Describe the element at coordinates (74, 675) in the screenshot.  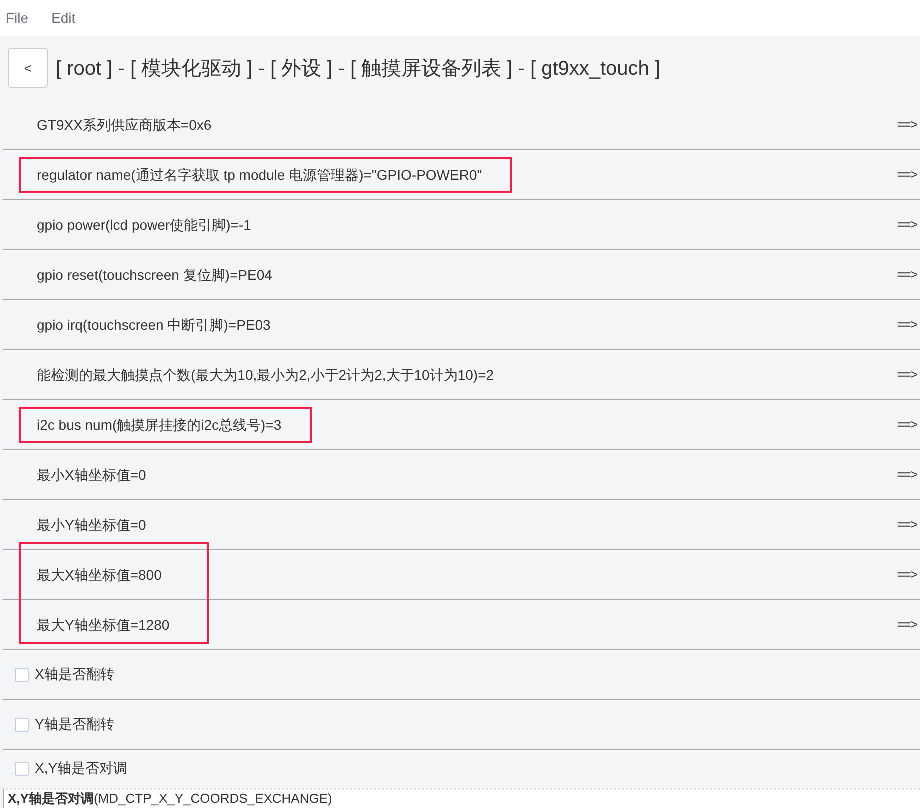
I see `checkbox-label: X轴是否翻转` at that location.